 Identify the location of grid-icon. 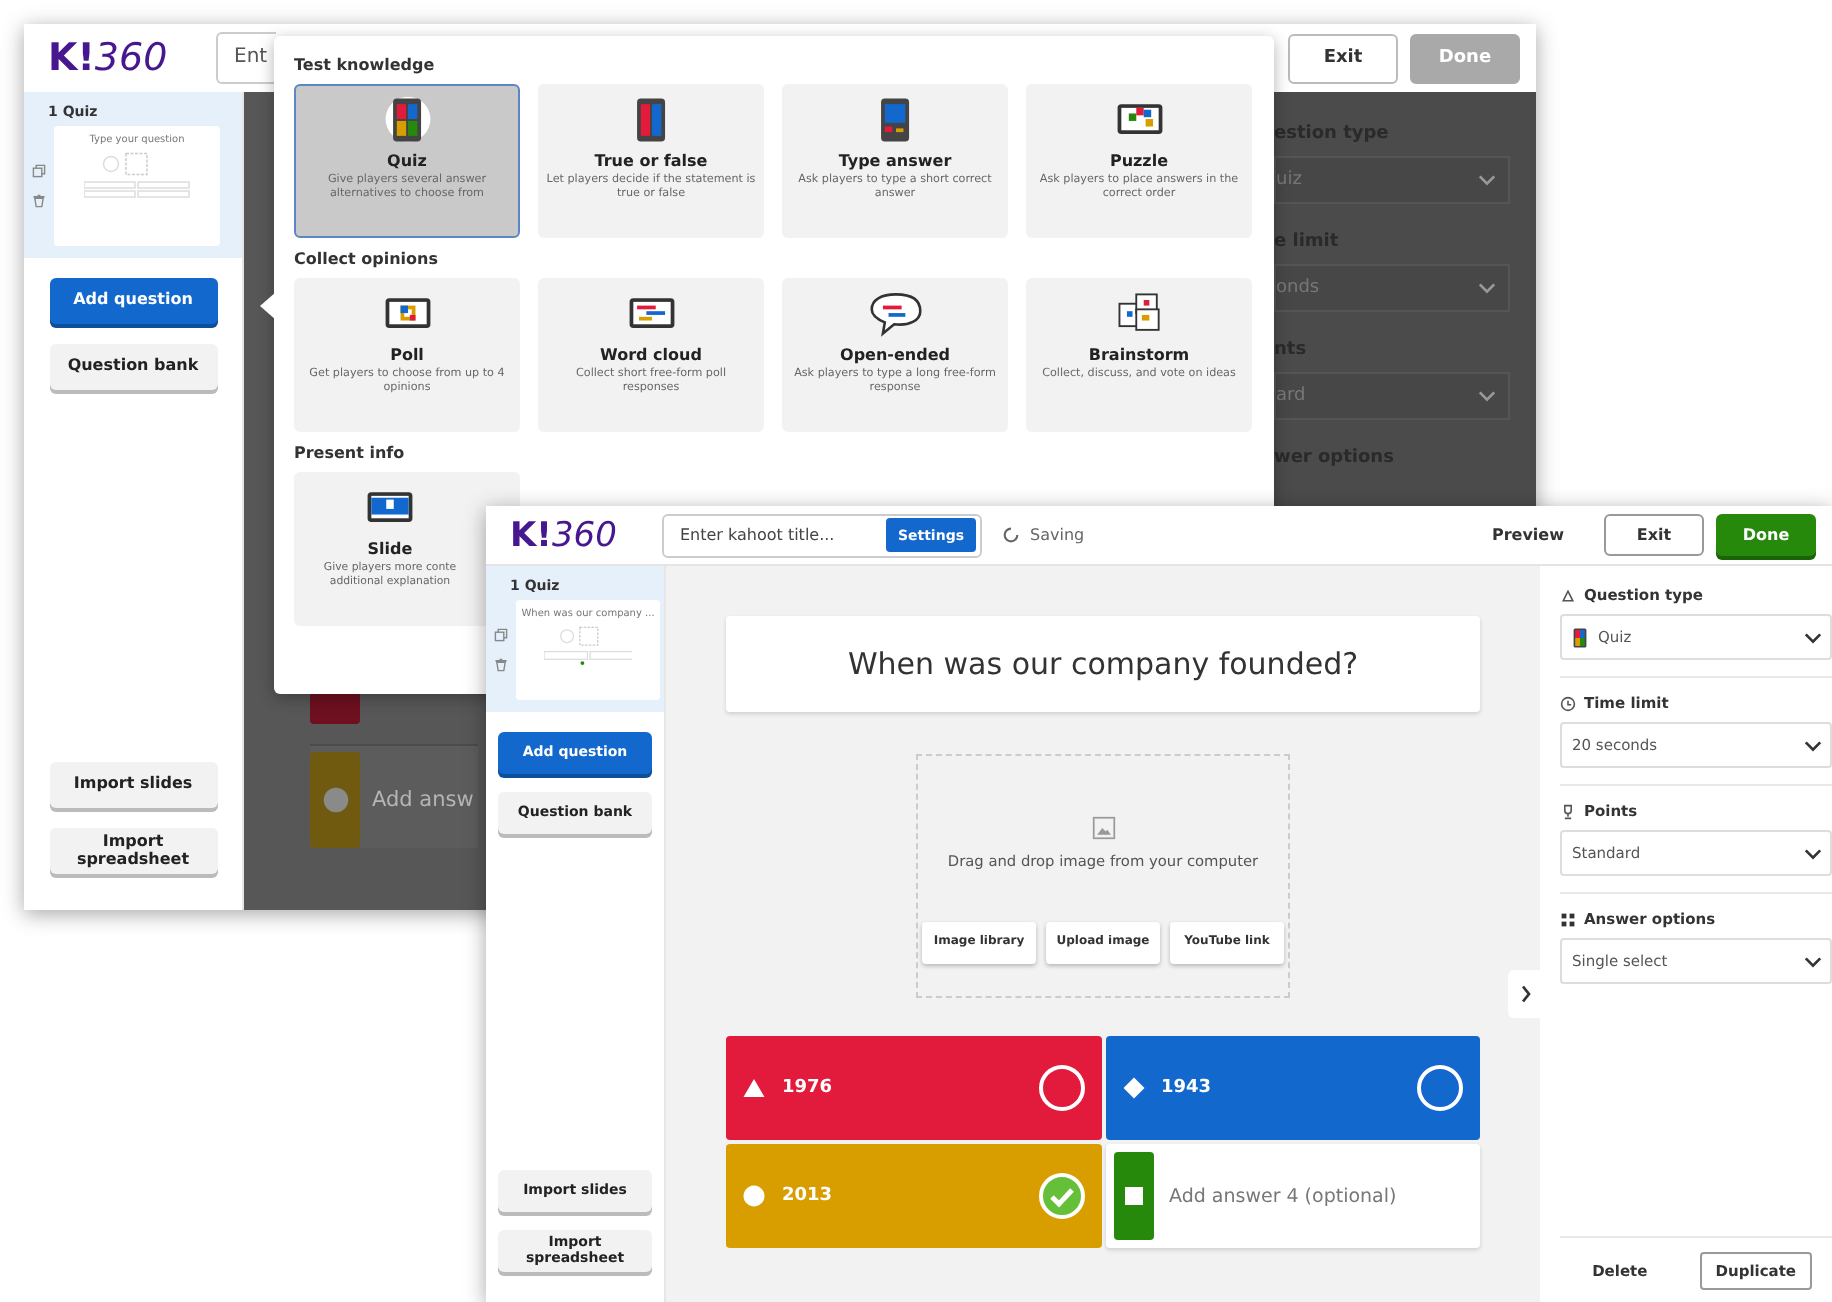
(1568, 919).